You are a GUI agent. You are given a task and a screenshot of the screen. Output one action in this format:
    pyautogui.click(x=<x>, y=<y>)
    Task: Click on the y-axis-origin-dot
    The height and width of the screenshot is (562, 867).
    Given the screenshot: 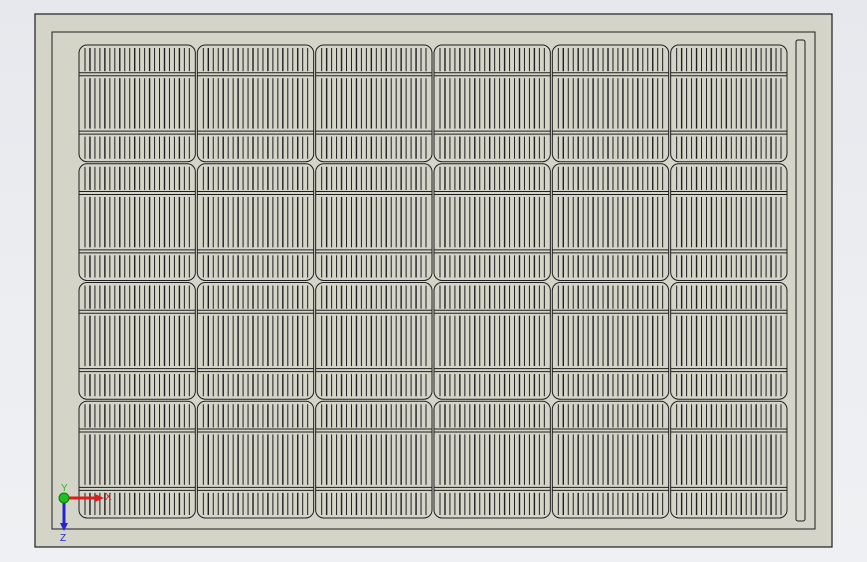 What is the action you would take?
    pyautogui.click(x=64, y=498)
    